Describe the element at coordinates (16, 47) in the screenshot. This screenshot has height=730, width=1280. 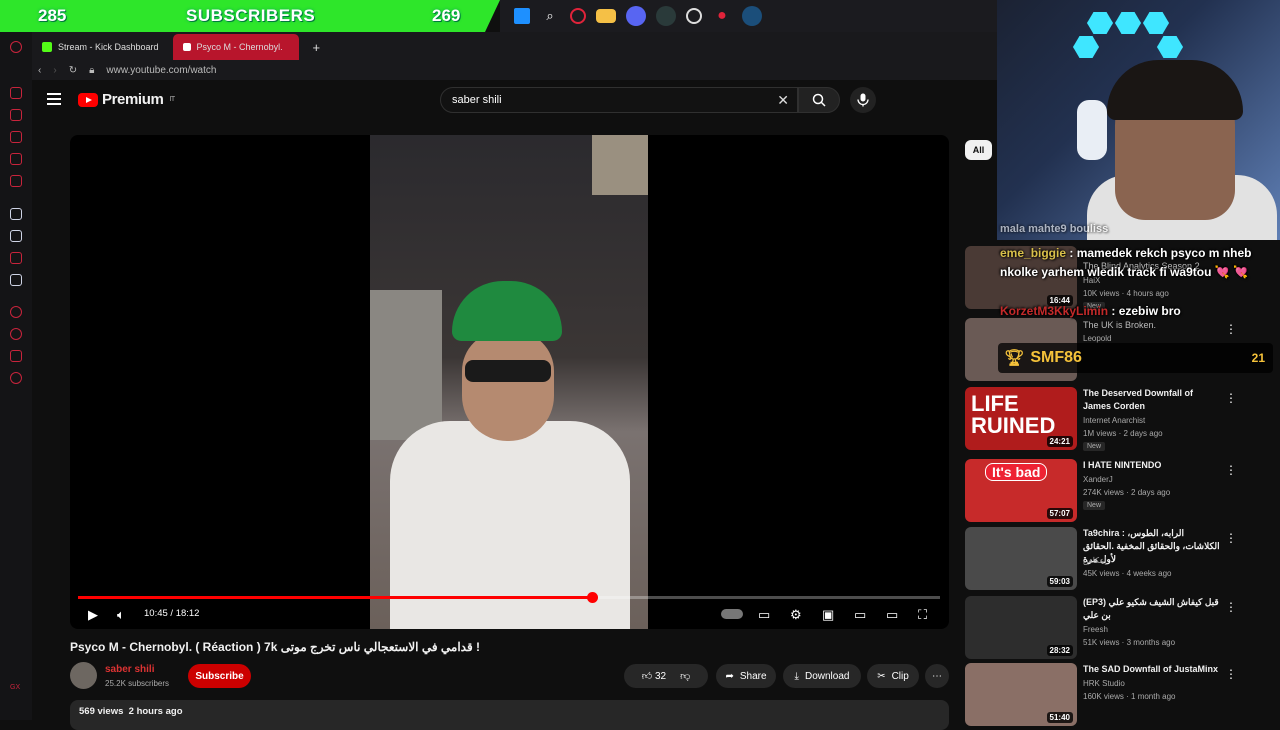
I see `opera-menu-icon` at that location.